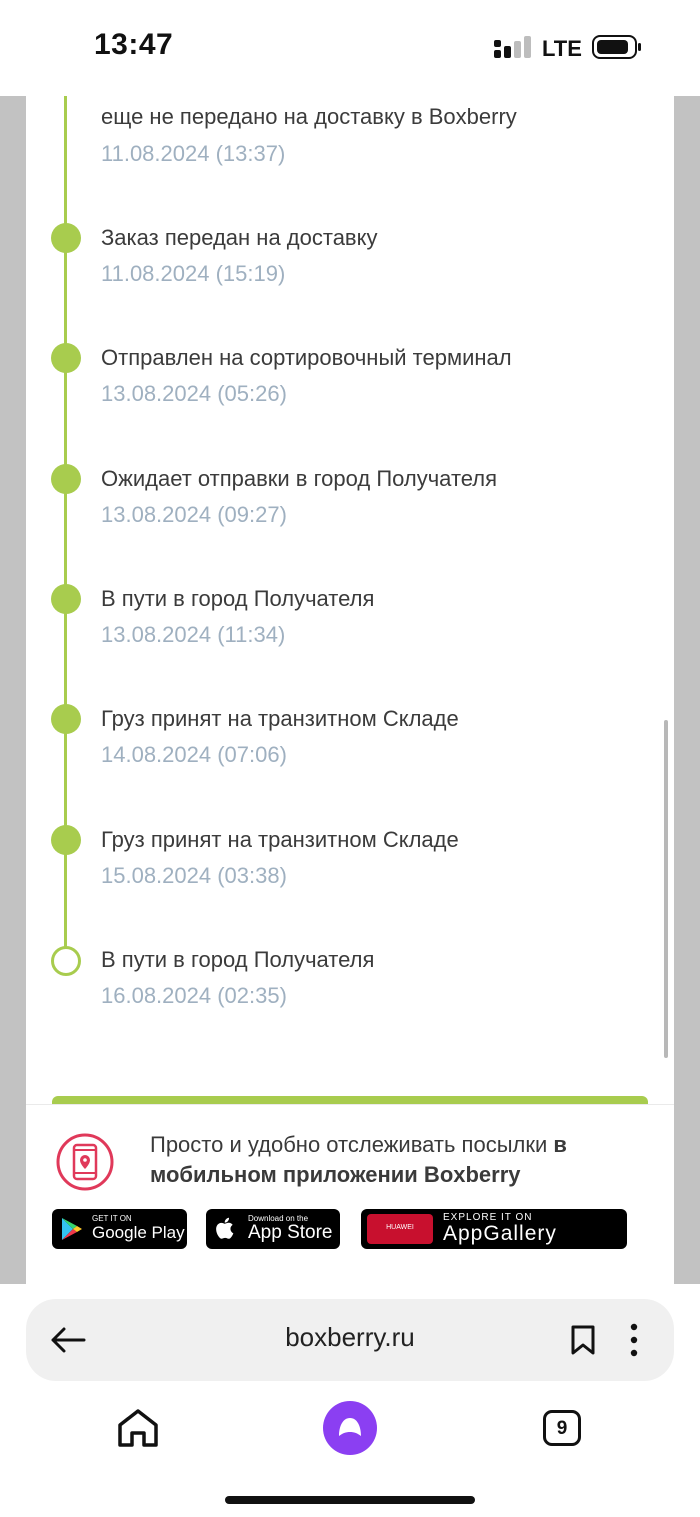  Describe the element at coordinates (193, 273) in the screenshot. I see `event-date: 11.08.2024 (15:19)` at that location.